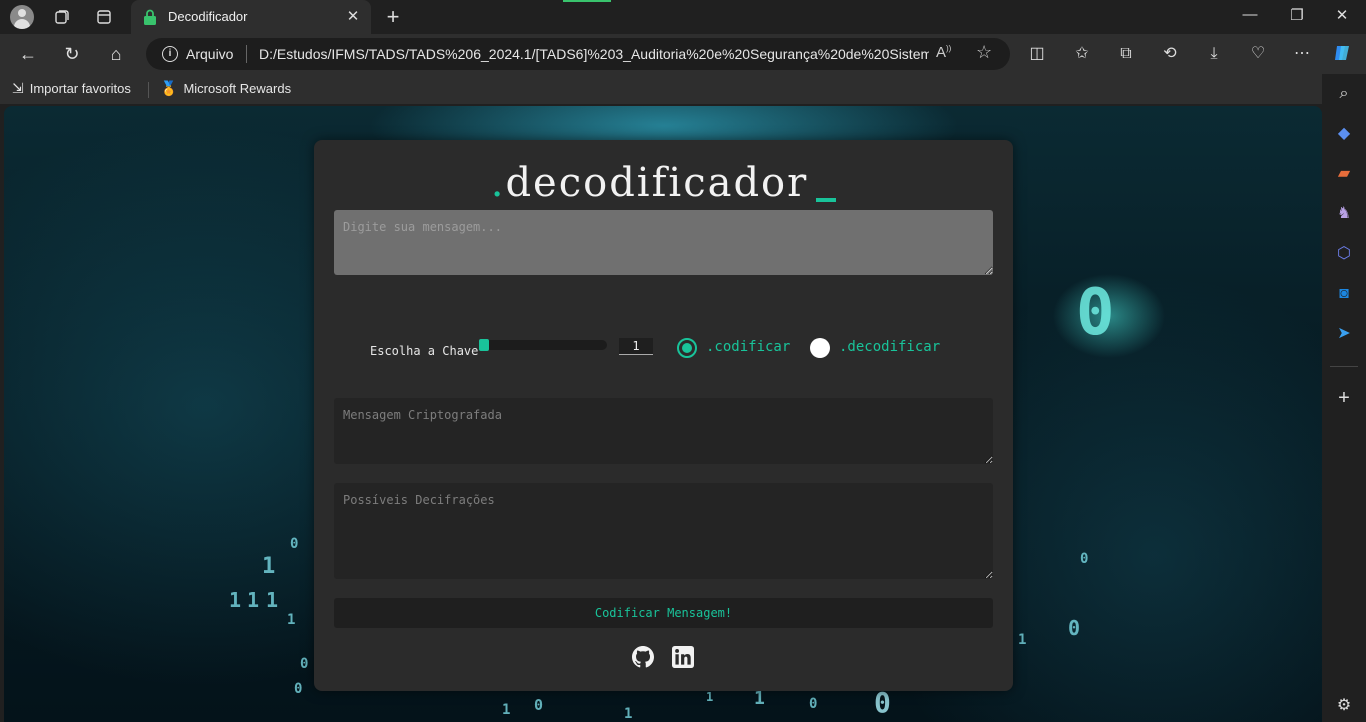 The image size is (1366, 722). Describe the element at coordinates (484, 345) in the screenshot. I see `key-slider-thumb` at that location.